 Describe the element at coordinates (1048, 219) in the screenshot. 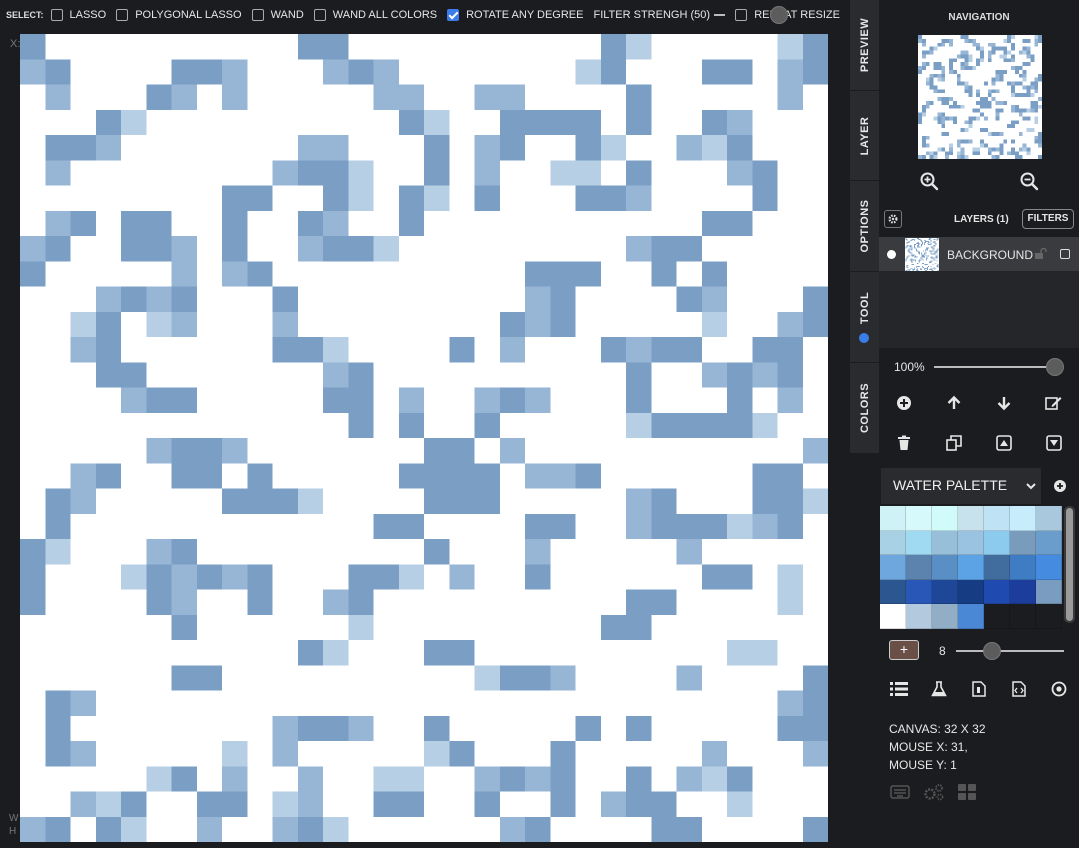

I see `filters-button: FILTERS` at that location.